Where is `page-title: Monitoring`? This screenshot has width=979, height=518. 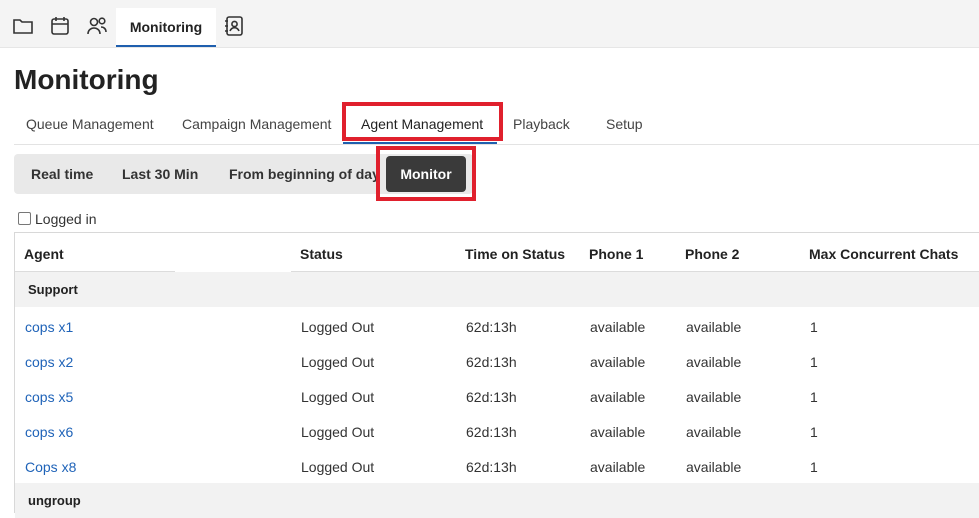
page-title: Monitoring is located at coordinates (86, 79).